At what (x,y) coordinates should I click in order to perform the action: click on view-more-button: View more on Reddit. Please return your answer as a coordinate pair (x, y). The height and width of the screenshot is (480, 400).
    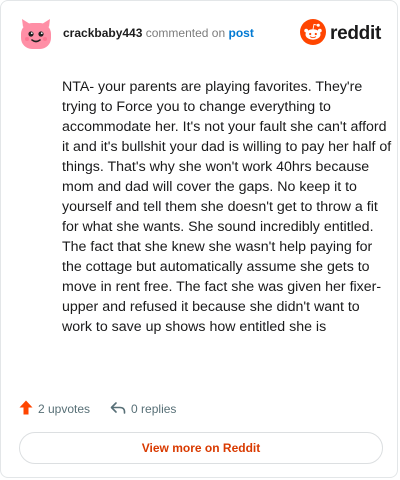
    Looking at the image, I should click on (201, 448).